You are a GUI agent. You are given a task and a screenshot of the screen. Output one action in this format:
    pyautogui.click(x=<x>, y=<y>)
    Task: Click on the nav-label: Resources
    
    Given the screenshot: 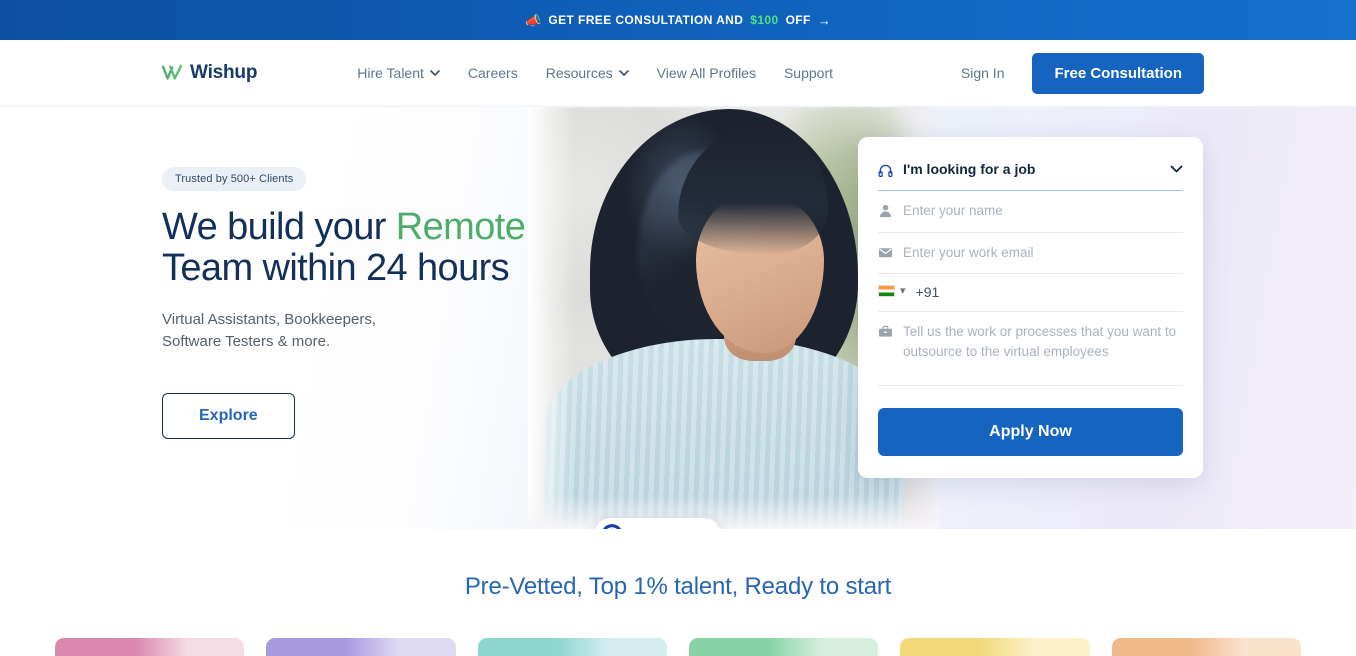 What is the action you would take?
    pyautogui.click(x=579, y=73)
    